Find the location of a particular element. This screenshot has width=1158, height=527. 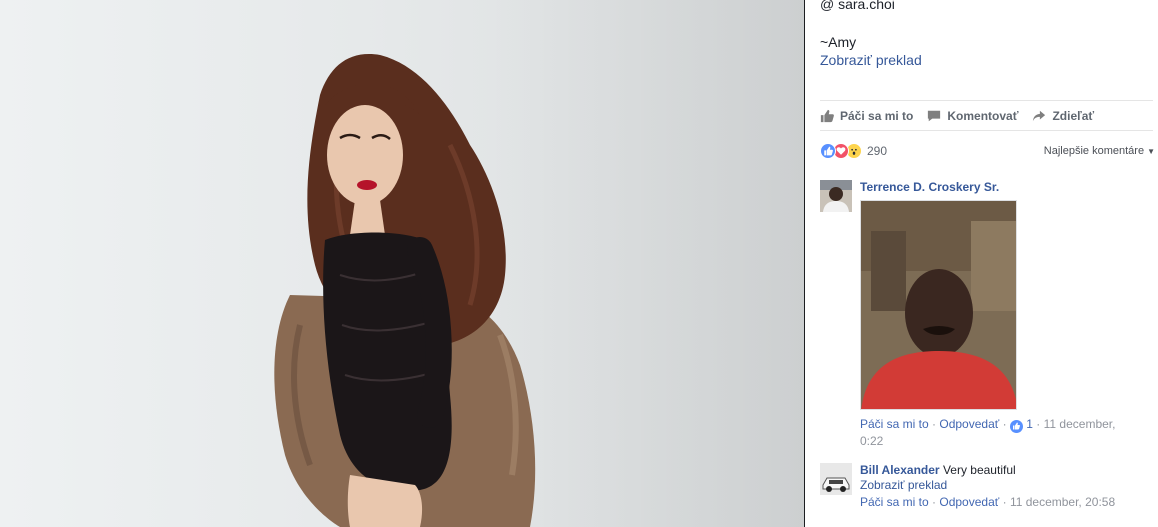

comment-timestamp: 11 december, is located at coordinates (1080, 424).